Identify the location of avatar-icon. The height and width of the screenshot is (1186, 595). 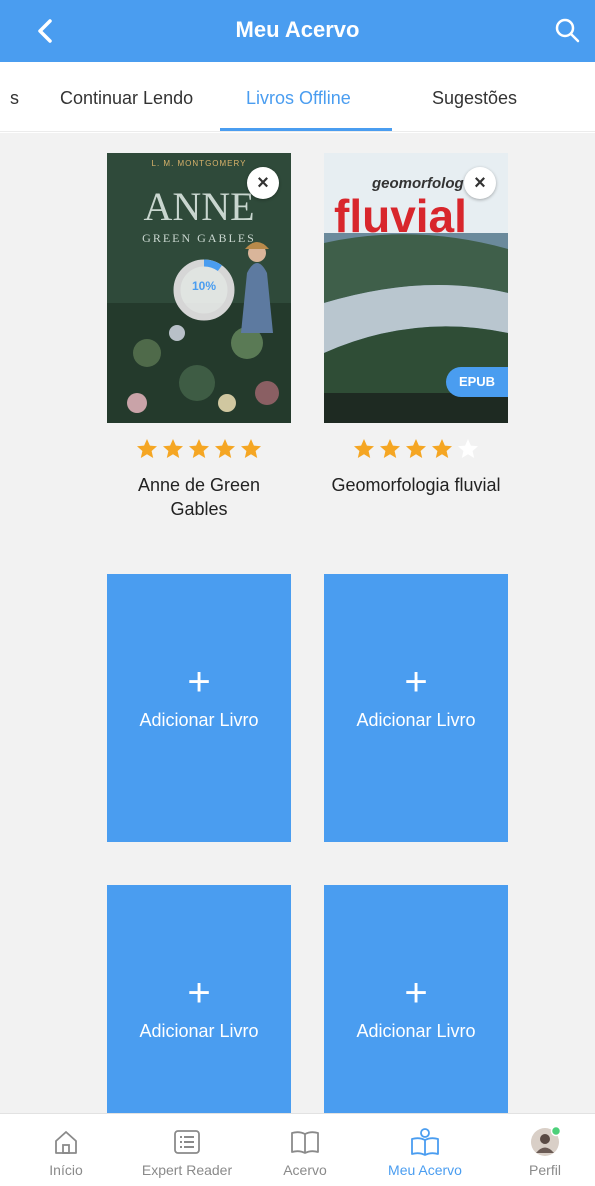
(546, 1141).